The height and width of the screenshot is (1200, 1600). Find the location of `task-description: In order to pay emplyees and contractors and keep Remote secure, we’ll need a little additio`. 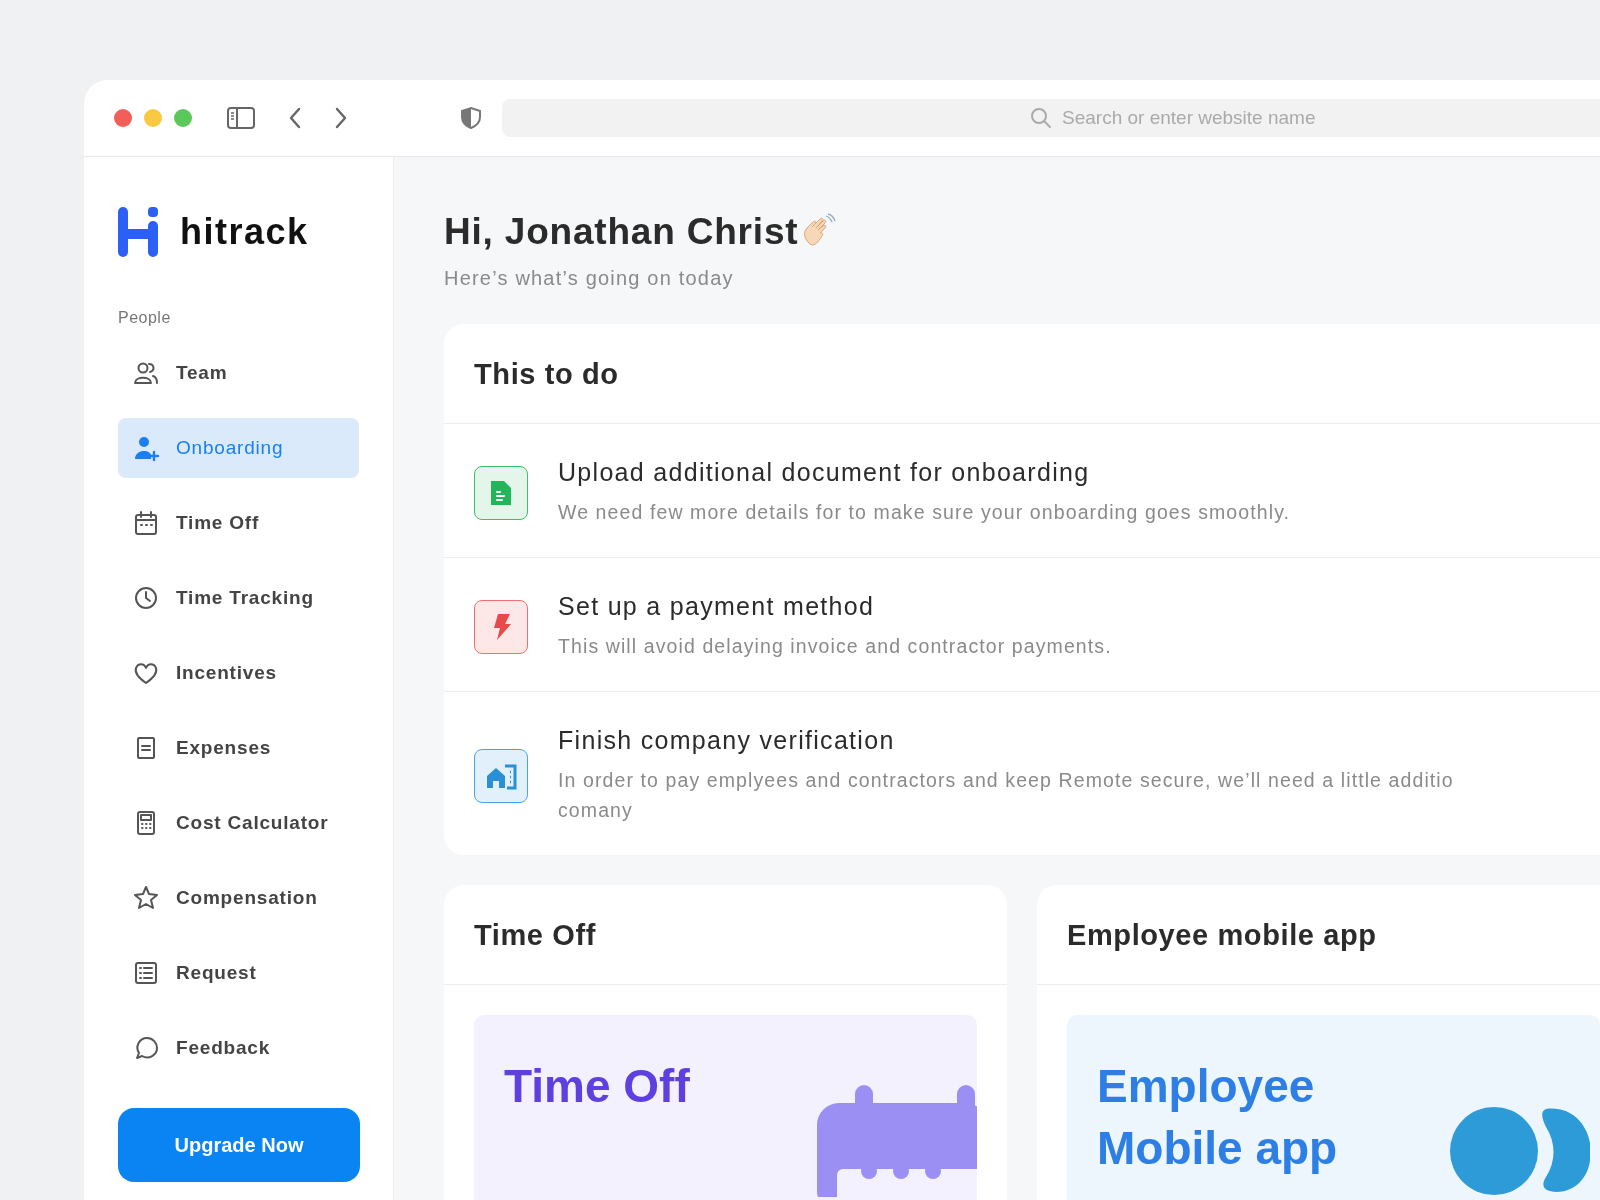

task-description: In order to pay emplyees and contractors and keep Remote secure, we’ll need a little additio is located at coordinates (1006, 780).